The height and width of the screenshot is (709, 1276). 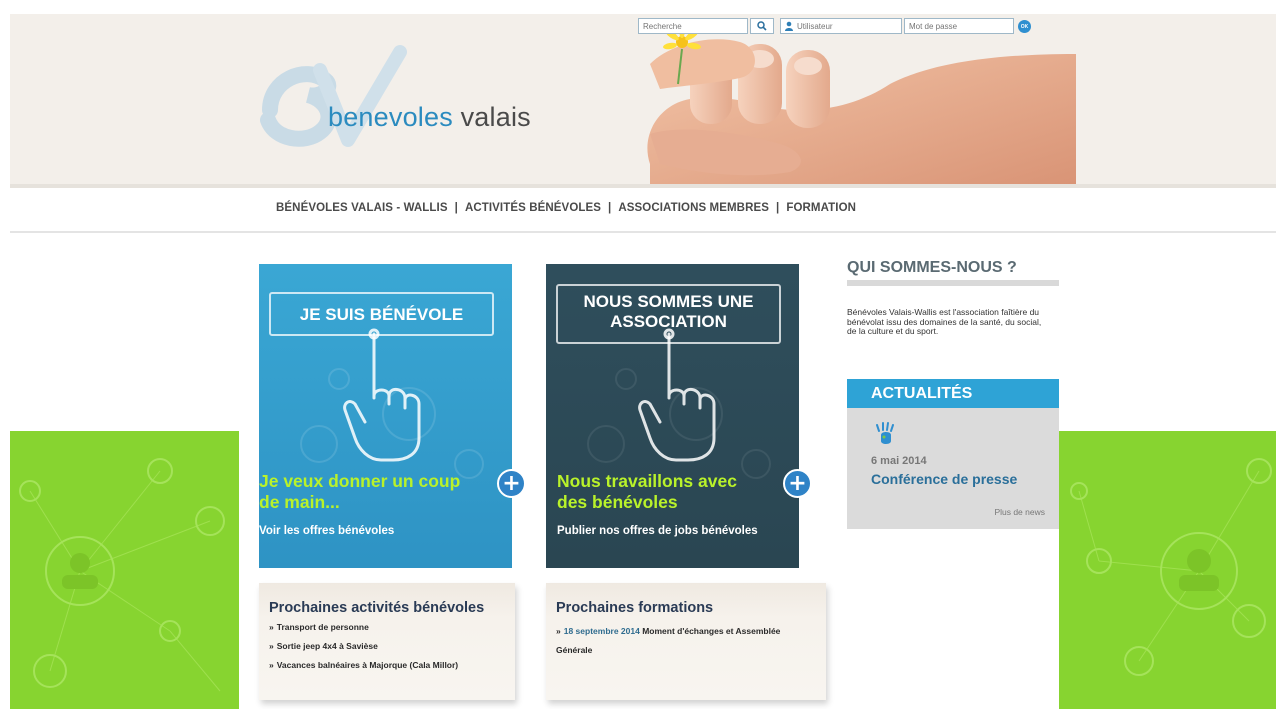 What do you see at coordinates (885, 433) in the screenshot?
I see `handprint-icon` at bounding box center [885, 433].